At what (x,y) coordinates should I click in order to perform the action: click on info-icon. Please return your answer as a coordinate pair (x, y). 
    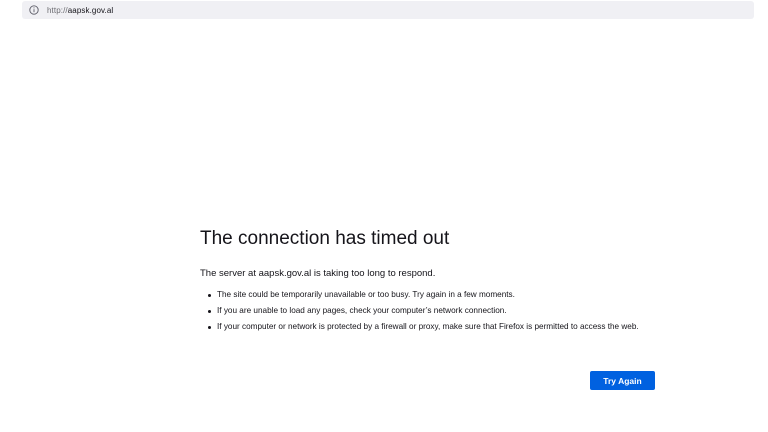
    Looking at the image, I should click on (34, 10).